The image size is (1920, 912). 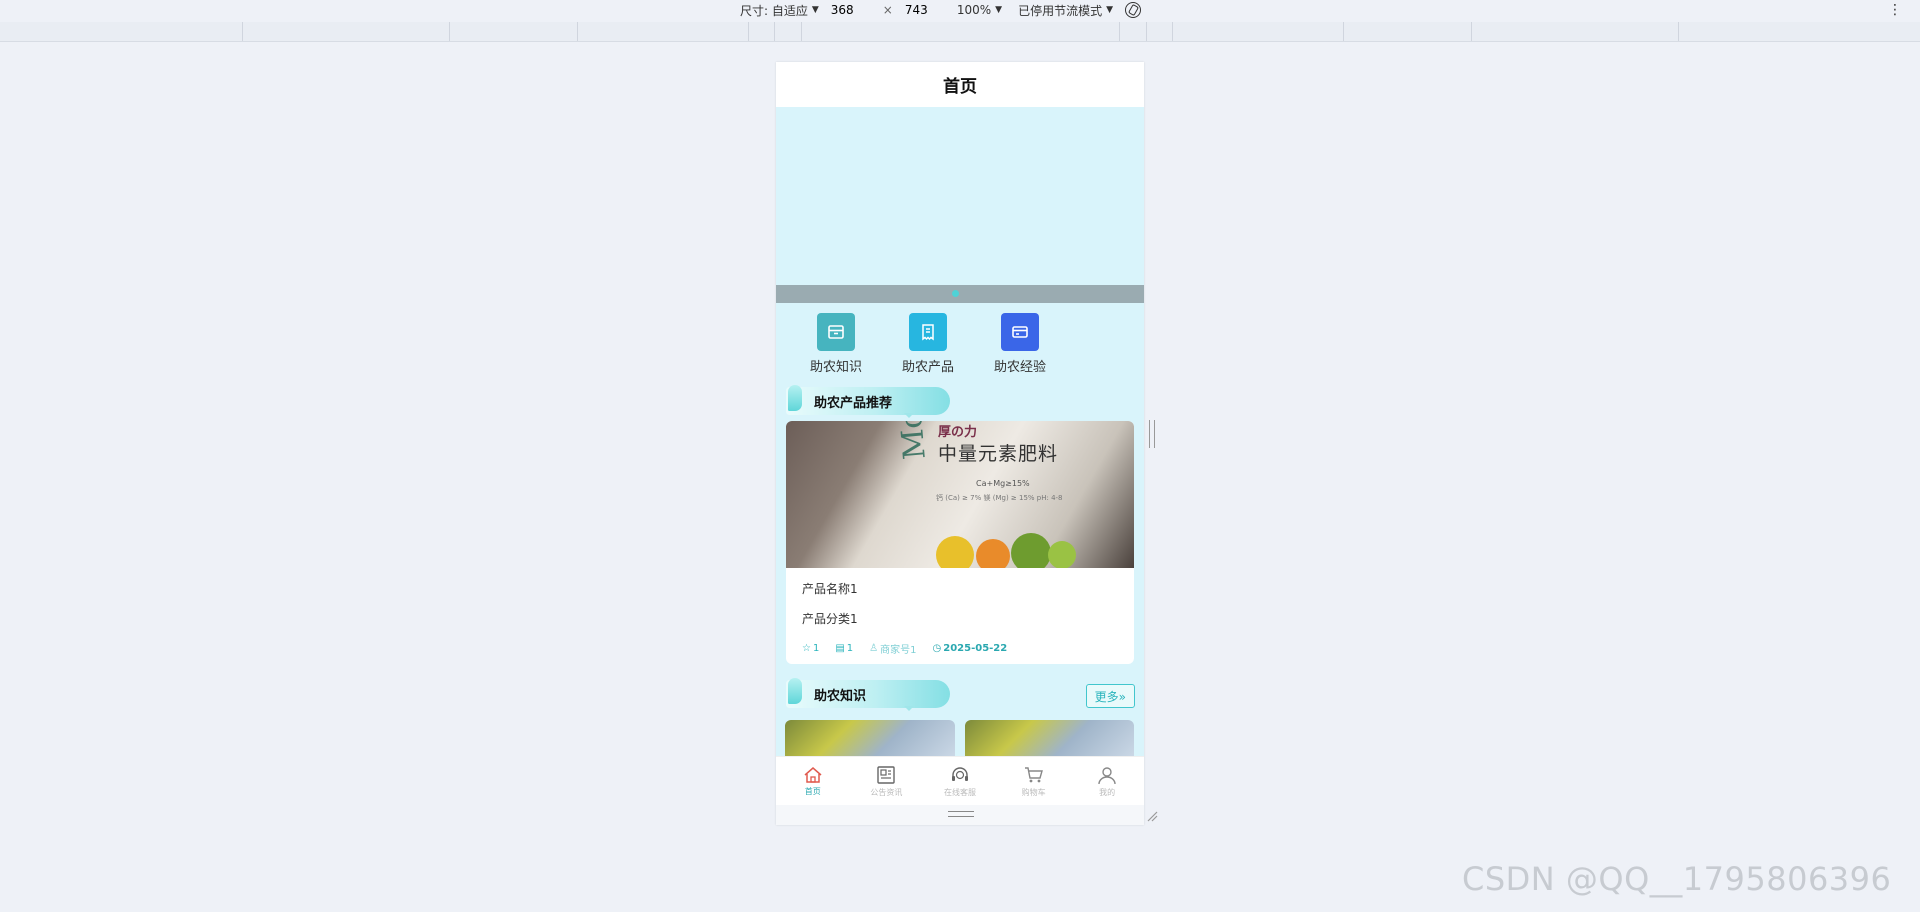 What do you see at coordinates (960, 32) in the screenshot?
I see `media-query-ruler` at bounding box center [960, 32].